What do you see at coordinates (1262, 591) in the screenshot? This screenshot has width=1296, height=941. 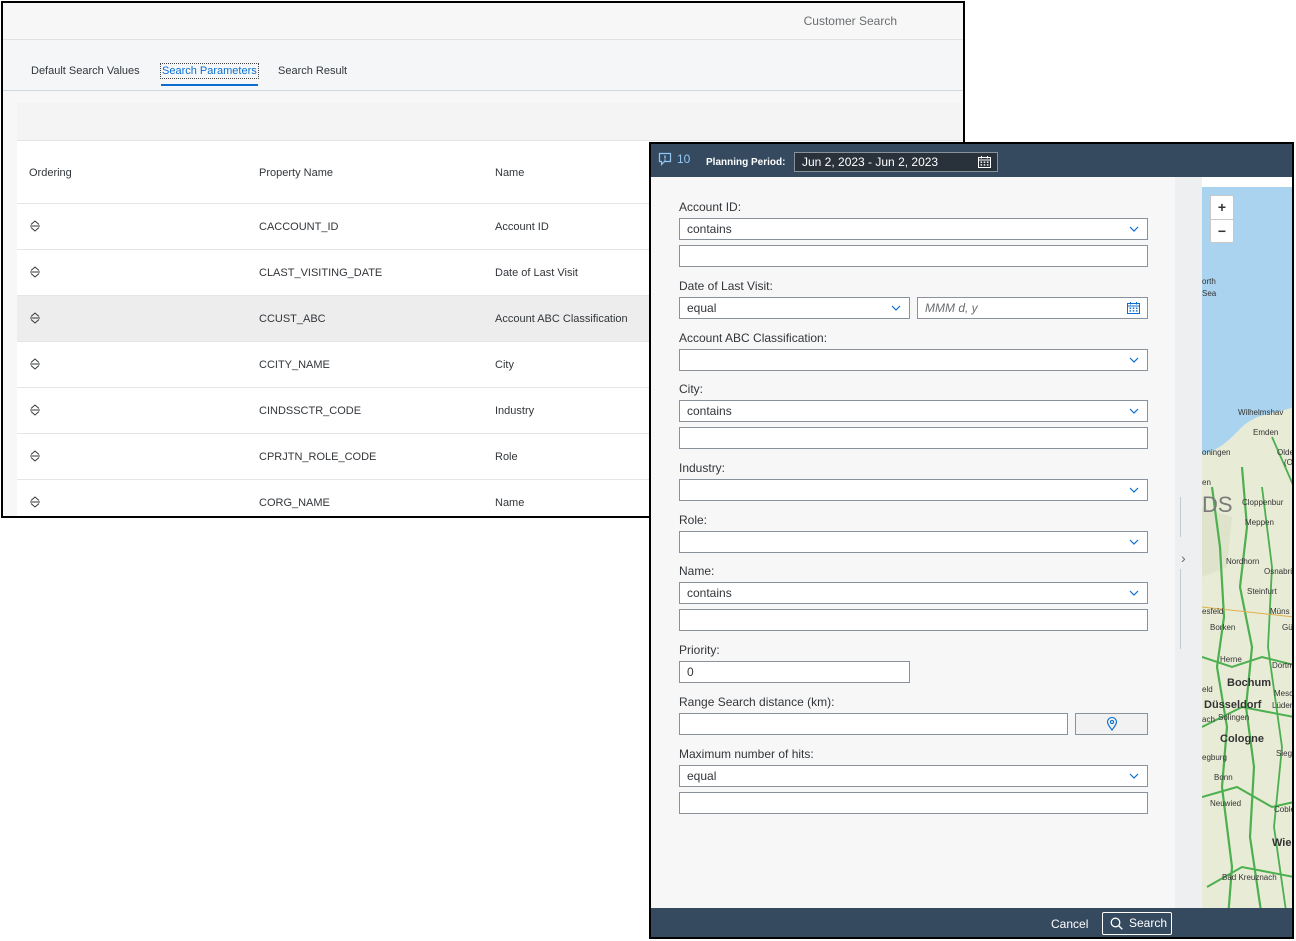 I see `map-place-label: Steinfurt` at bounding box center [1262, 591].